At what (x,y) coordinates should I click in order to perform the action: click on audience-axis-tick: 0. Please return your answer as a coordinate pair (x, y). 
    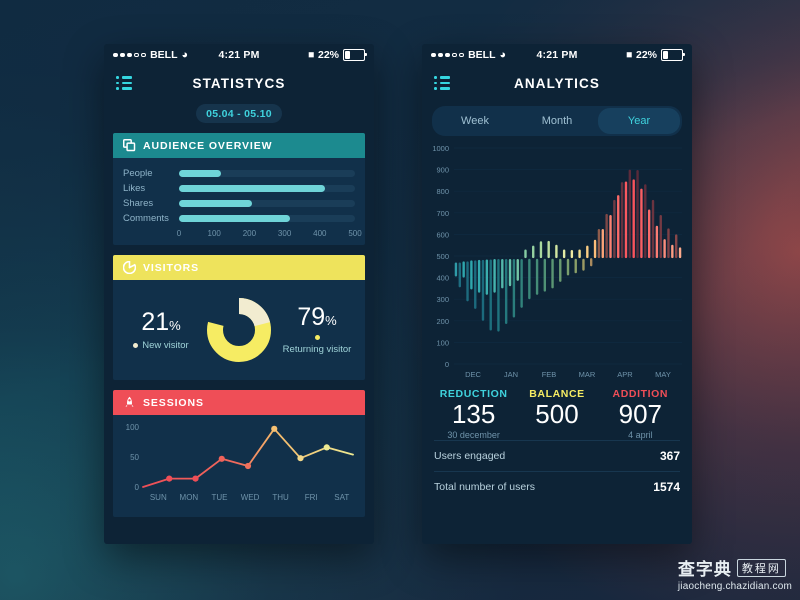
    Looking at the image, I should click on (179, 233).